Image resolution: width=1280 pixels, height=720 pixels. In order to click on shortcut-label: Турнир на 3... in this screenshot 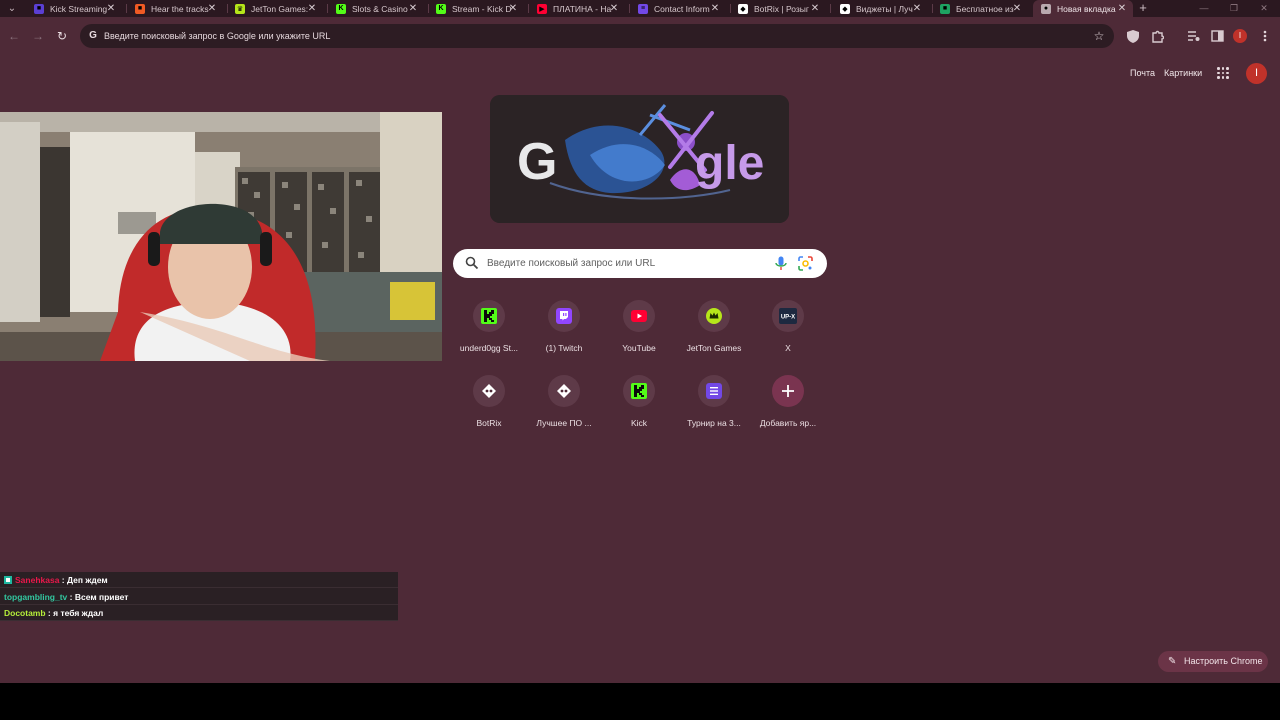, I will do `click(714, 423)`.